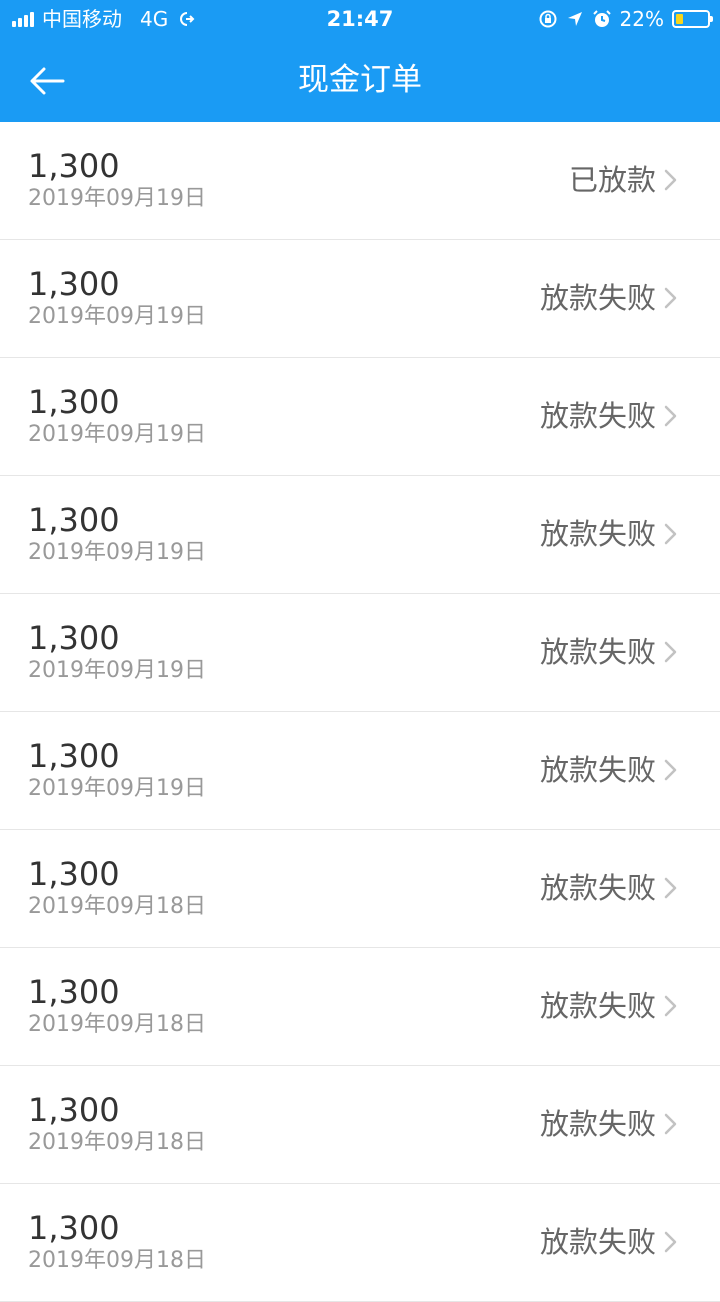  I want to click on status-bar-right: 22%, so click(625, 19).